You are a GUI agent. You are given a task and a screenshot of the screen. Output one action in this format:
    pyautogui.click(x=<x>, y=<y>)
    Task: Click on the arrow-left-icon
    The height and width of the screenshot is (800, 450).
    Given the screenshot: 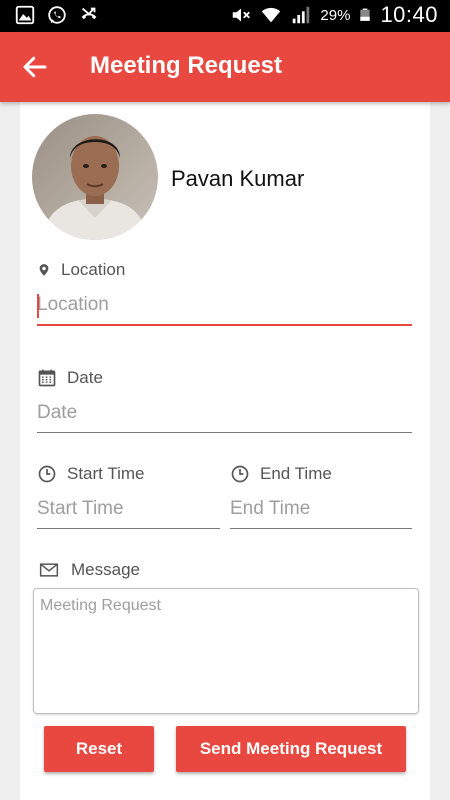 What is the action you would take?
    pyautogui.click(x=35, y=67)
    